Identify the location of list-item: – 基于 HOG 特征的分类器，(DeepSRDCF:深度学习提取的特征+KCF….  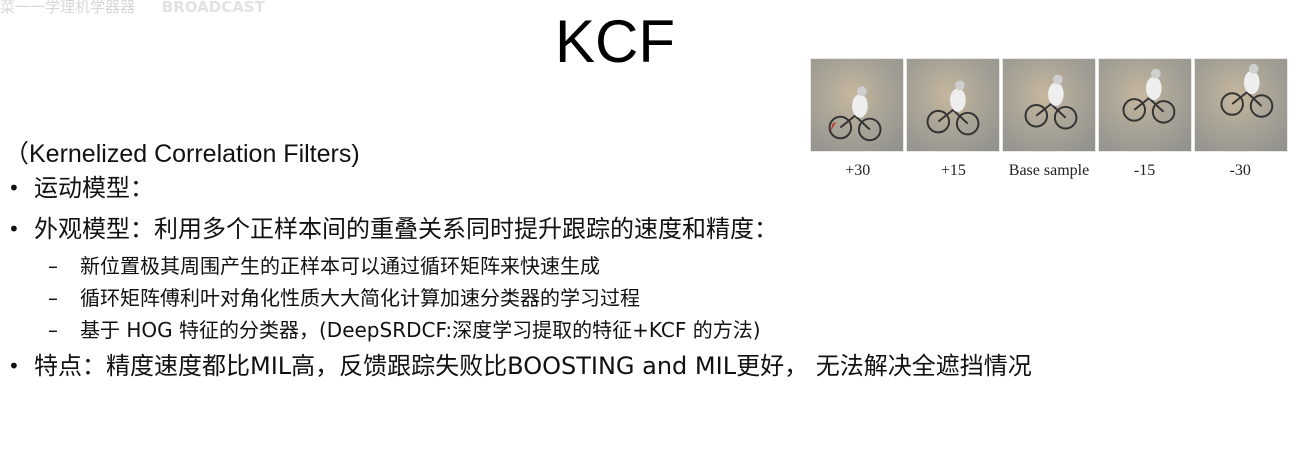
(450, 330).